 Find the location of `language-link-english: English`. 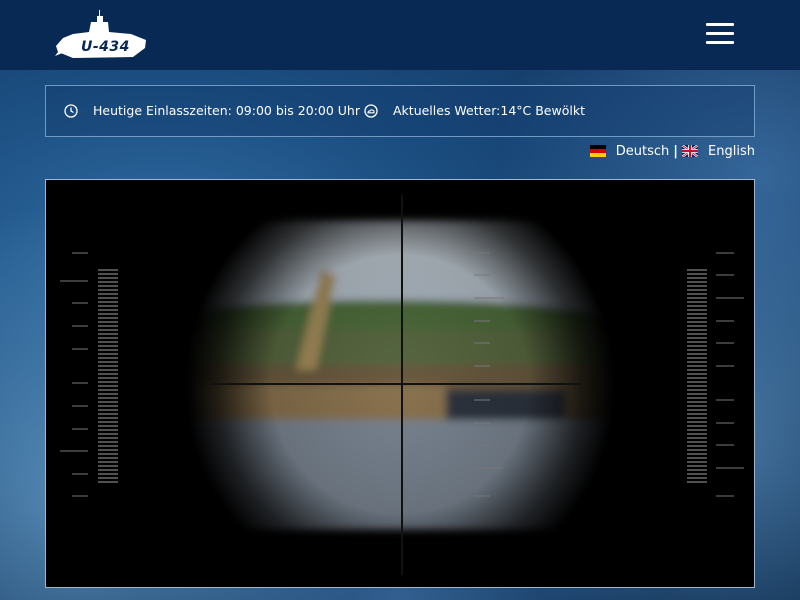

language-link-english: English is located at coordinates (731, 151).